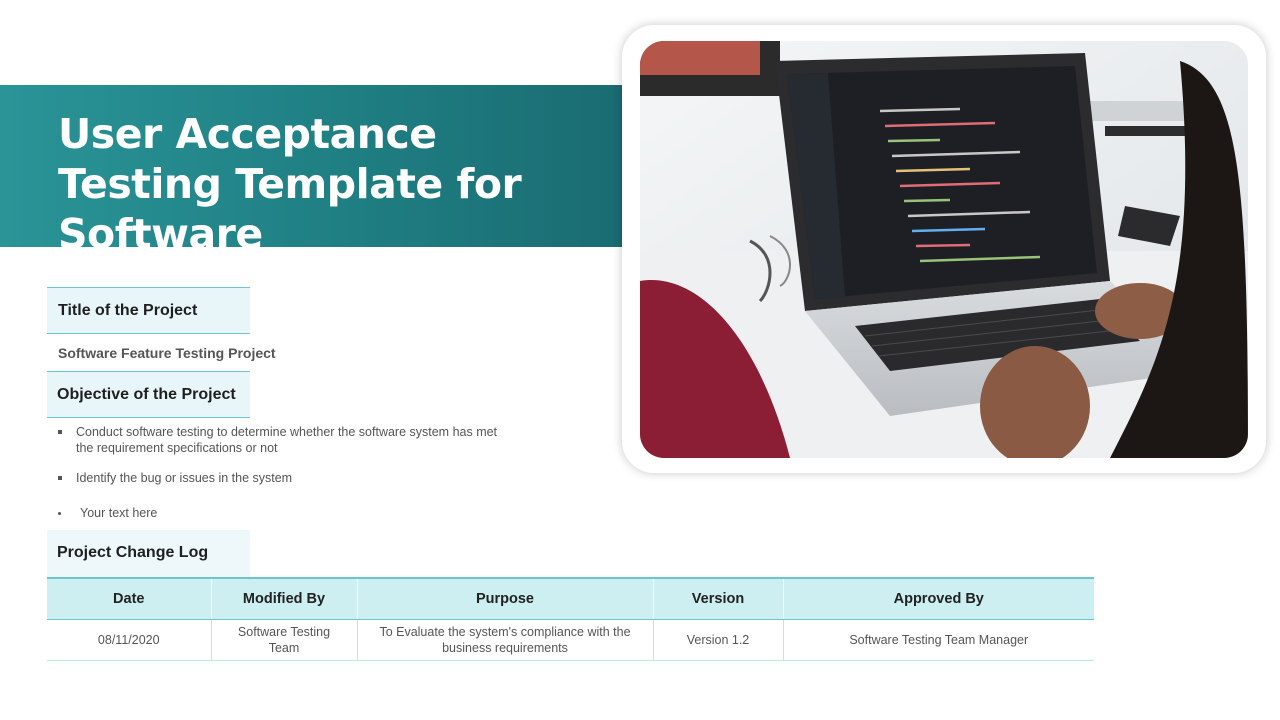 The height and width of the screenshot is (720, 1280). Describe the element at coordinates (283, 513) in the screenshot. I see `objective-item: Your text here` at that location.